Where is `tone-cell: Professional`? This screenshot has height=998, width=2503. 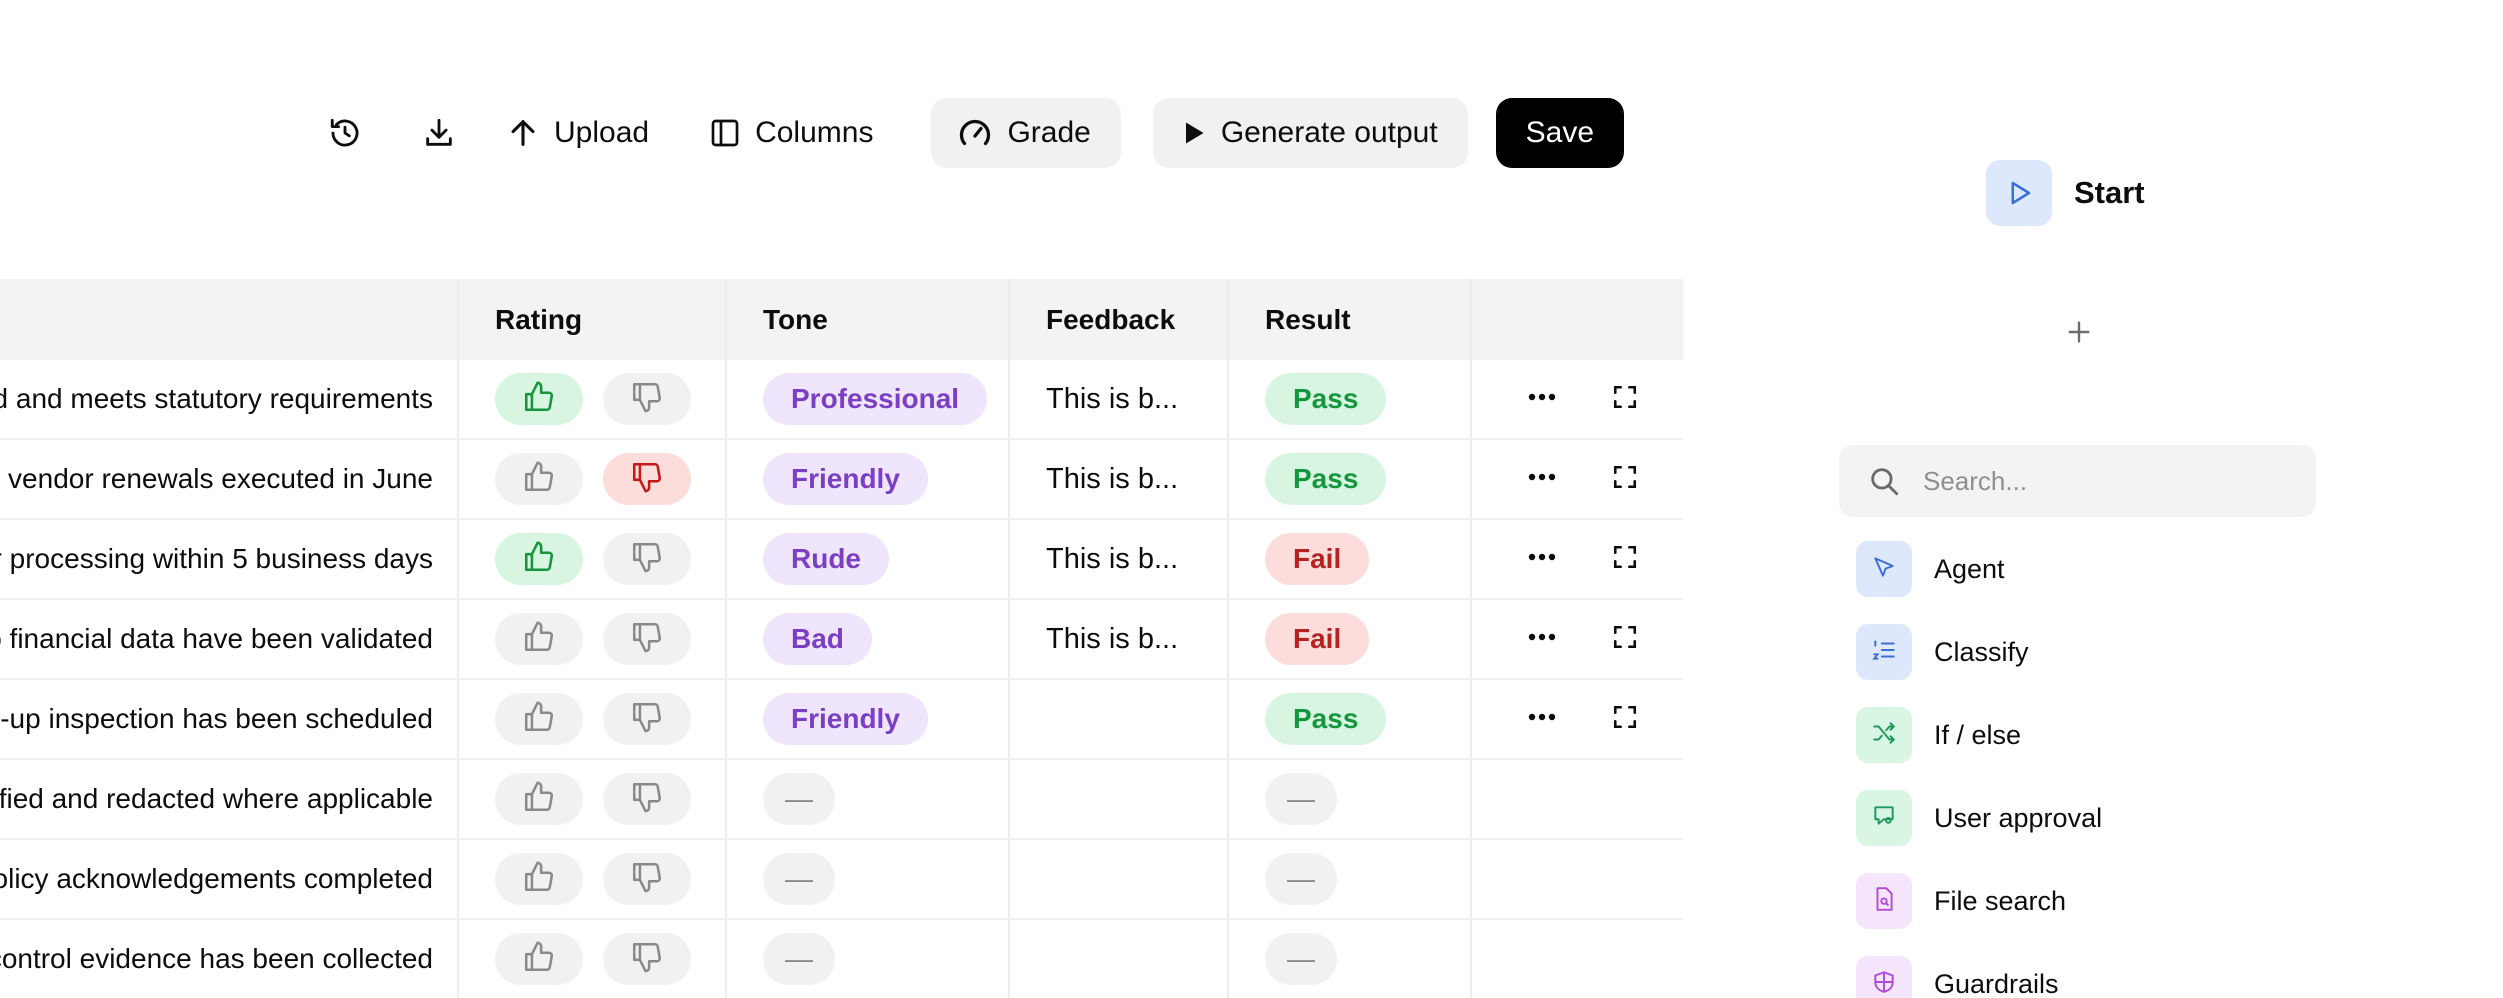 tone-cell: Professional is located at coordinates (868, 399).